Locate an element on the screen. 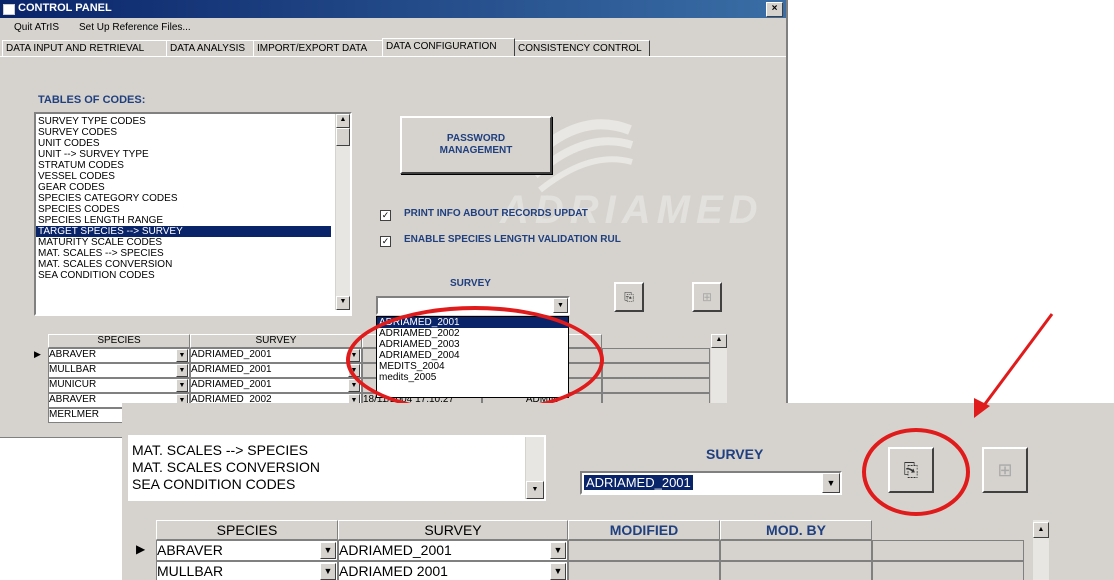 Image resolution: width=1114 pixels, height=580 pixels. zoom-list-item: MAT. SCALES CONVERSION is located at coordinates (226, 467).